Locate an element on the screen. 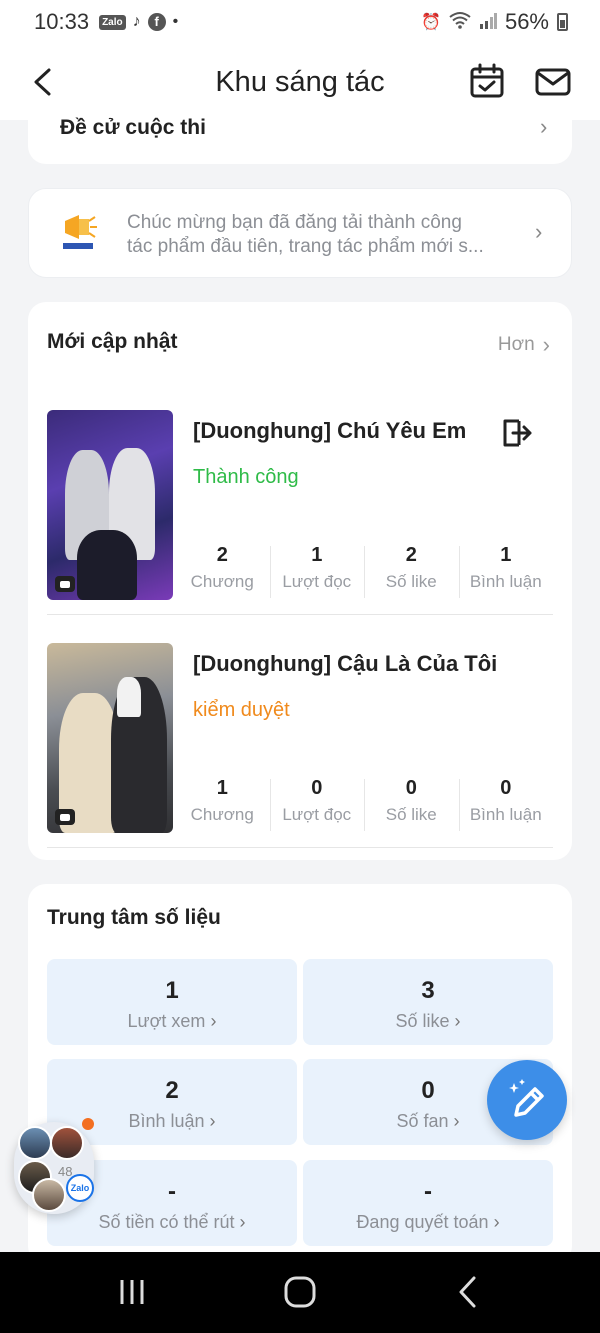 This screenshot has width=600, height=1333. tile-label: Bình luận is located at coordinates (166, 1121).